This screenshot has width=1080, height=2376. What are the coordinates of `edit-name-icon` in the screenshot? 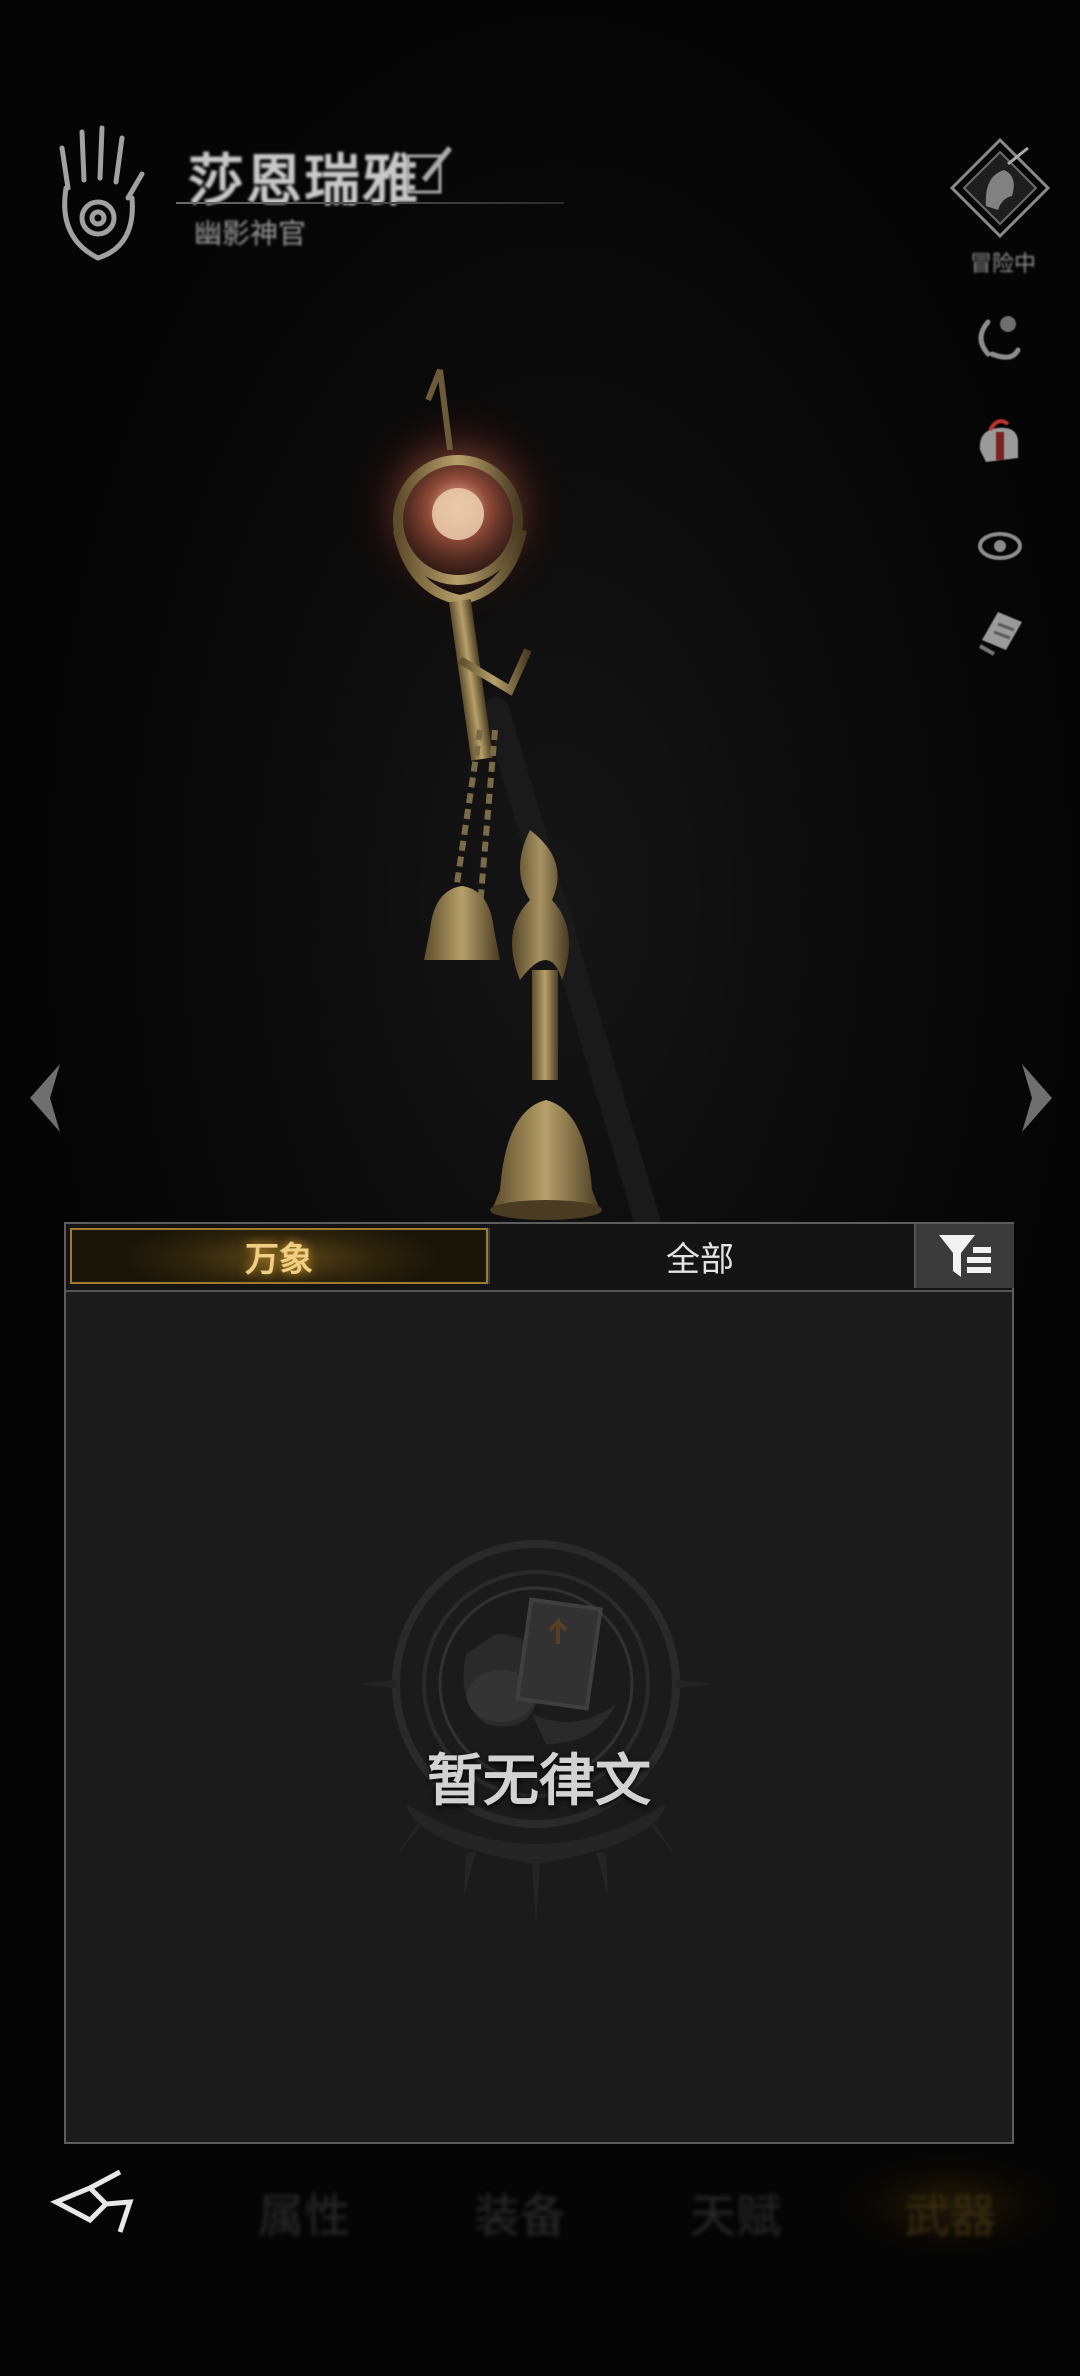 It's located at (429, 168).